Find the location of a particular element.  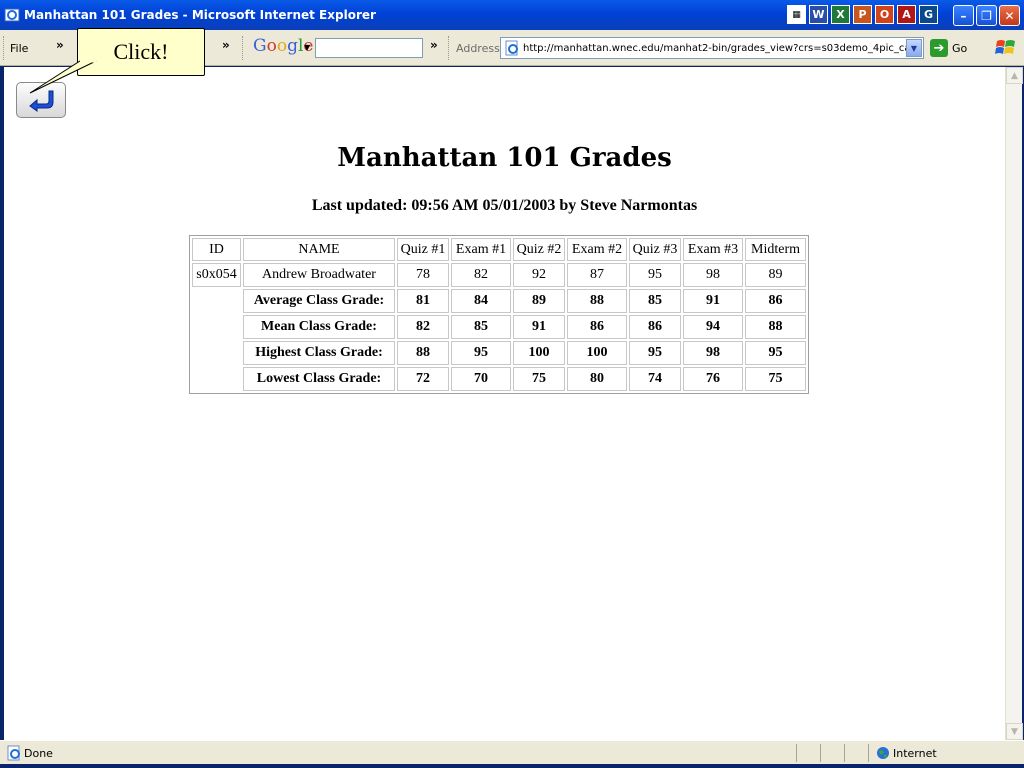

status-text: Done is located at coordinates (38, 753).